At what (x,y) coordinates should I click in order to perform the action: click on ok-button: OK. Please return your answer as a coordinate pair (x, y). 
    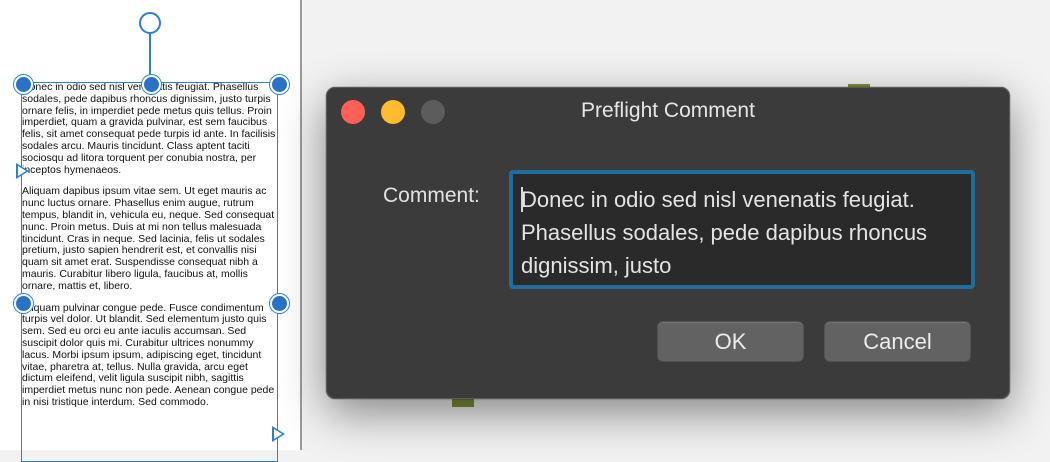
    Looking at the image, I should click on (730, 341).